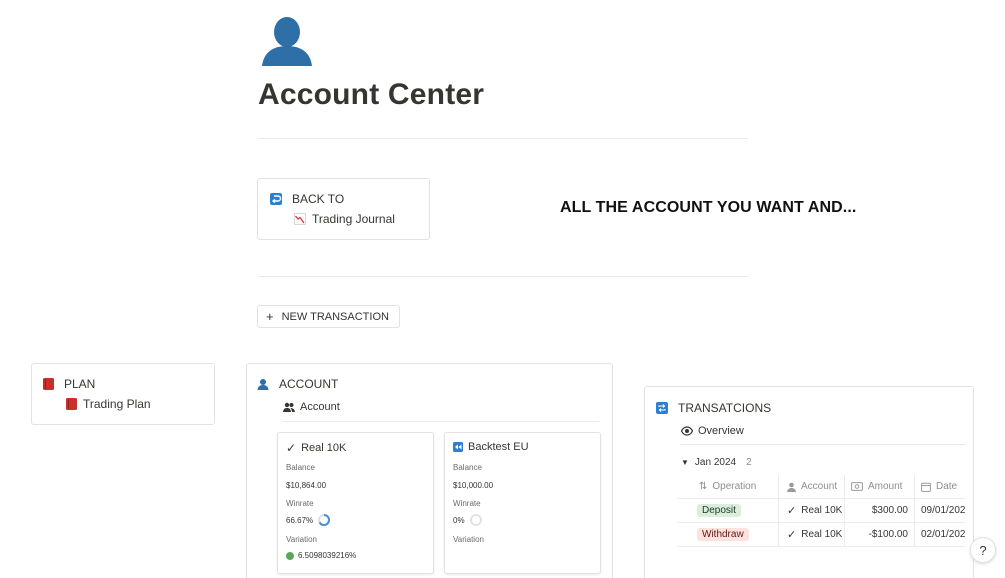 This screenshot has height=578, width=1005. What do you see at coordinates (300, 520) in the screenshot?
I see `winrate-text: 66.67%` at bounding box center [300, 520].